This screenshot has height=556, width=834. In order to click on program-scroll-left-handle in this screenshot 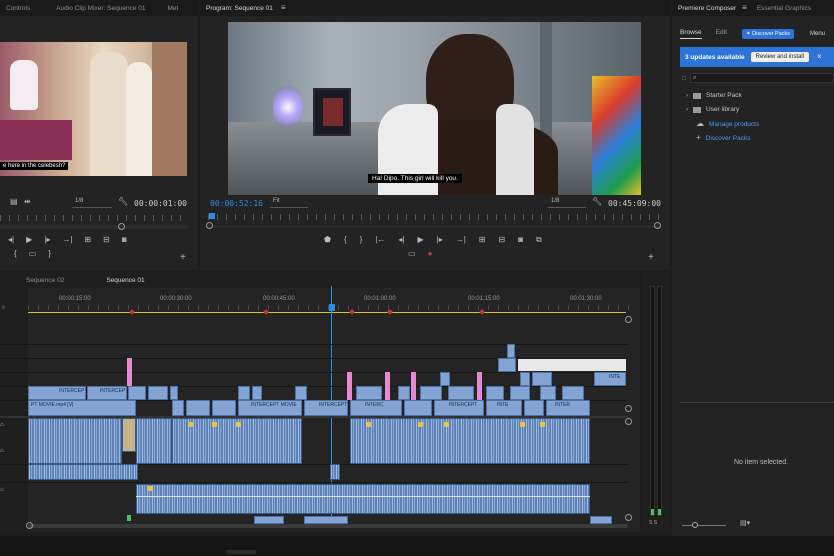, I will do `click(209, 225)`.